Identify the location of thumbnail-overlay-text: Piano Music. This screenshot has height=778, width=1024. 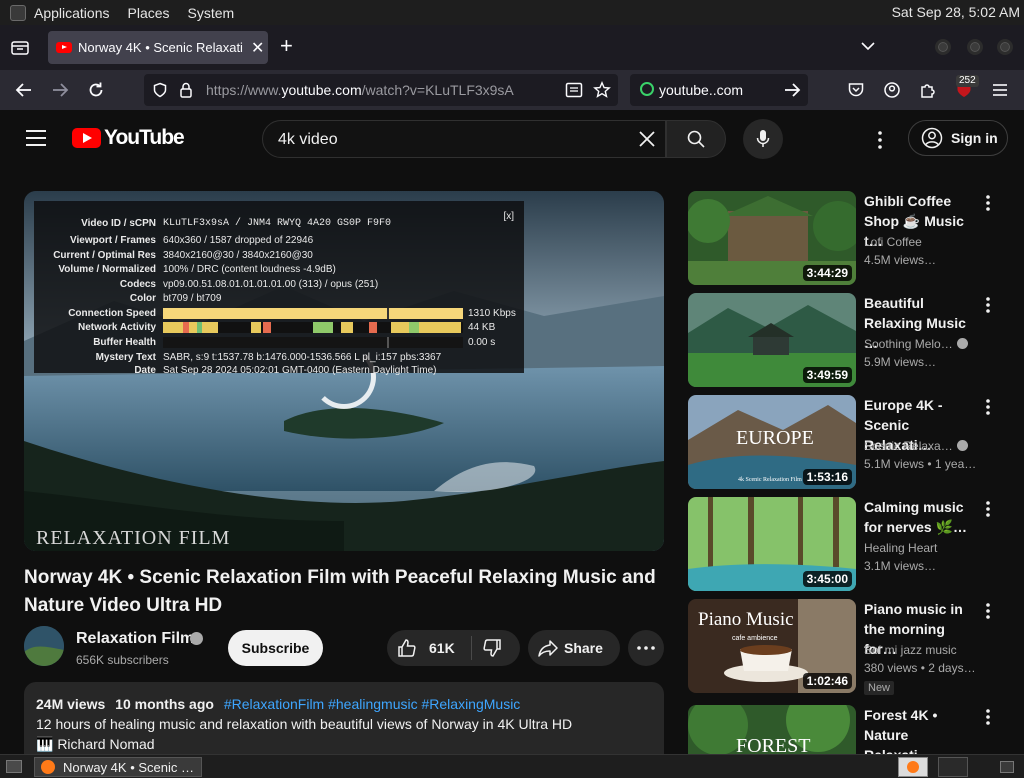
(746, 619).